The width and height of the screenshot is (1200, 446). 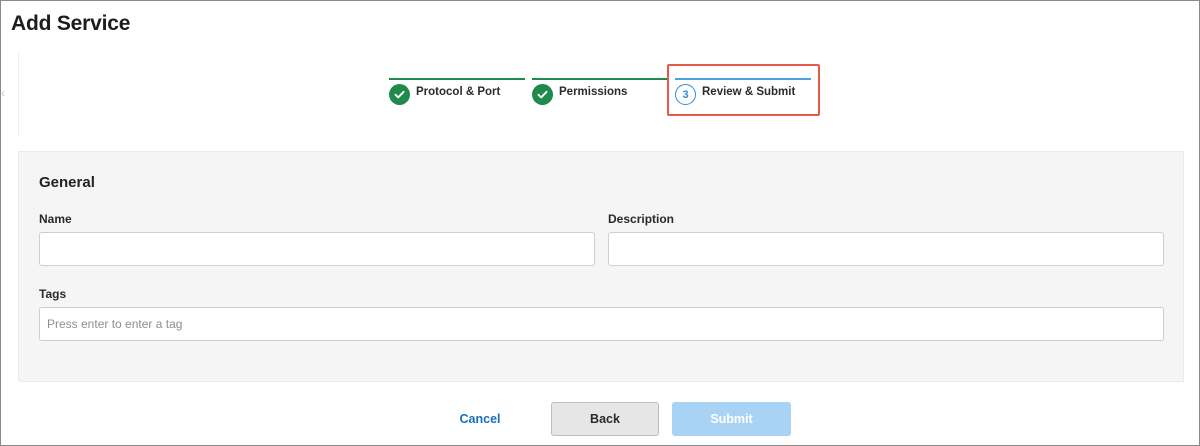 What do you see at coordinates (480, 419) in the screenshot?
I see `cancel-button: Cancel` at bounding box center [480, 419].